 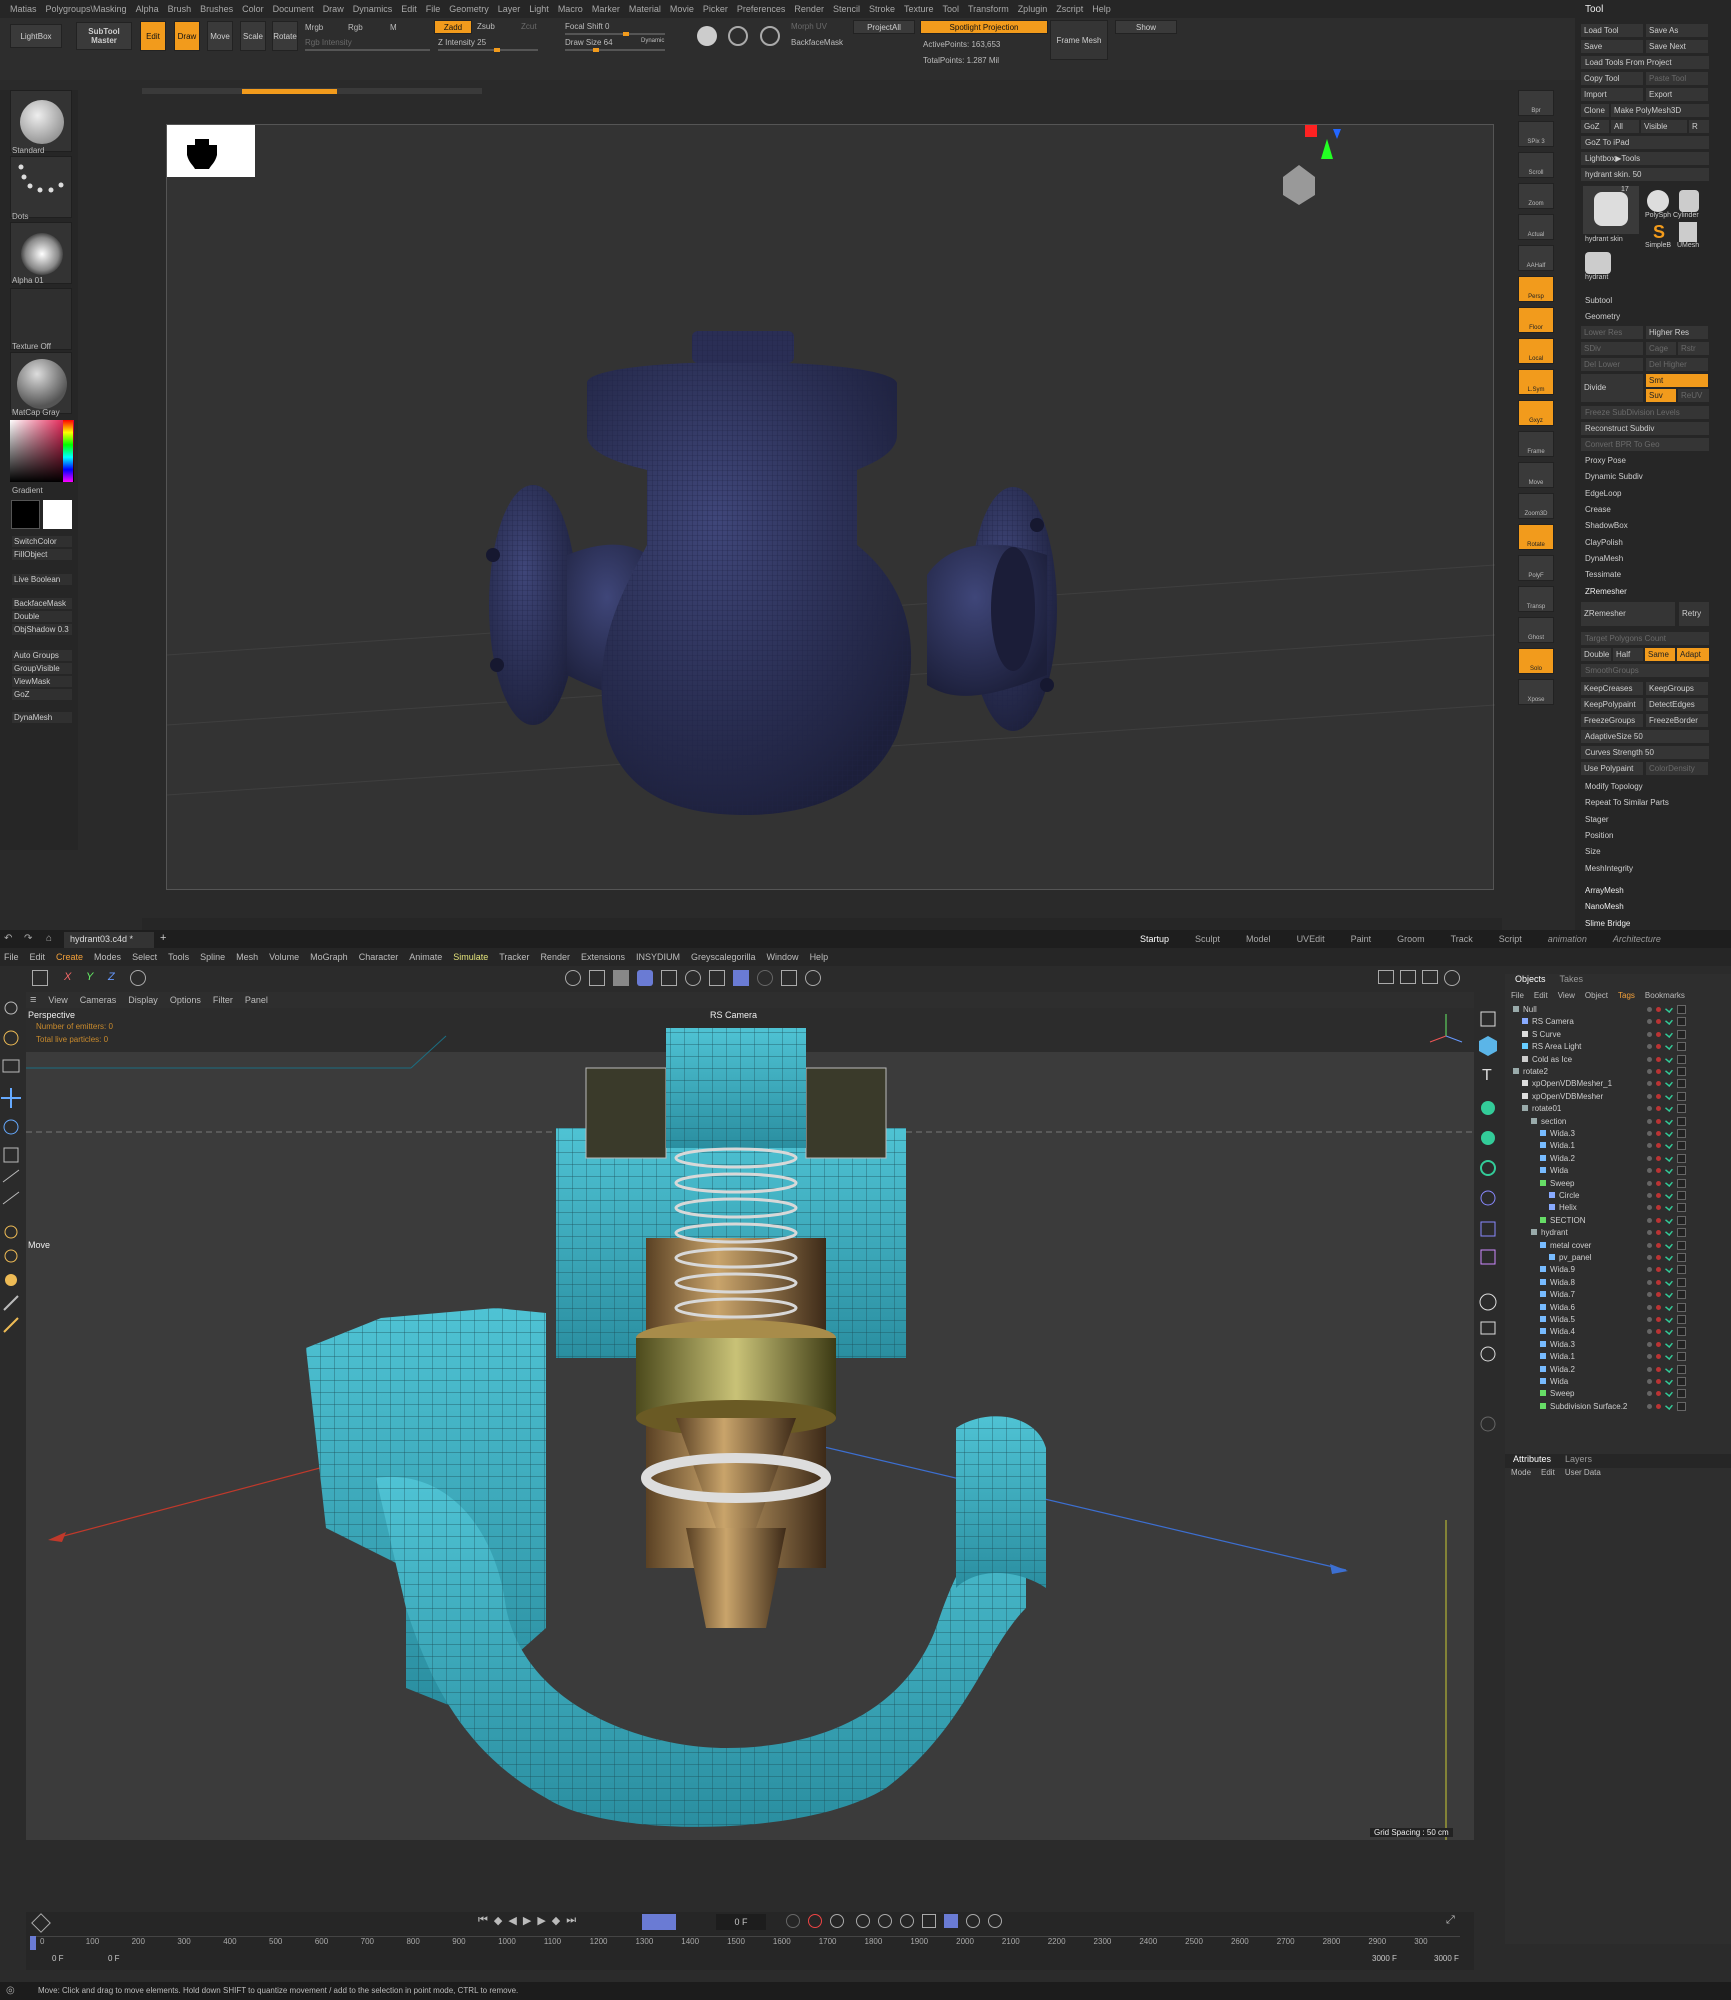 What do you see at coordinates (606, 9) in the screenshot?
I see `zbrush-menu-marker: Marker` at bounding box center [606, 9].